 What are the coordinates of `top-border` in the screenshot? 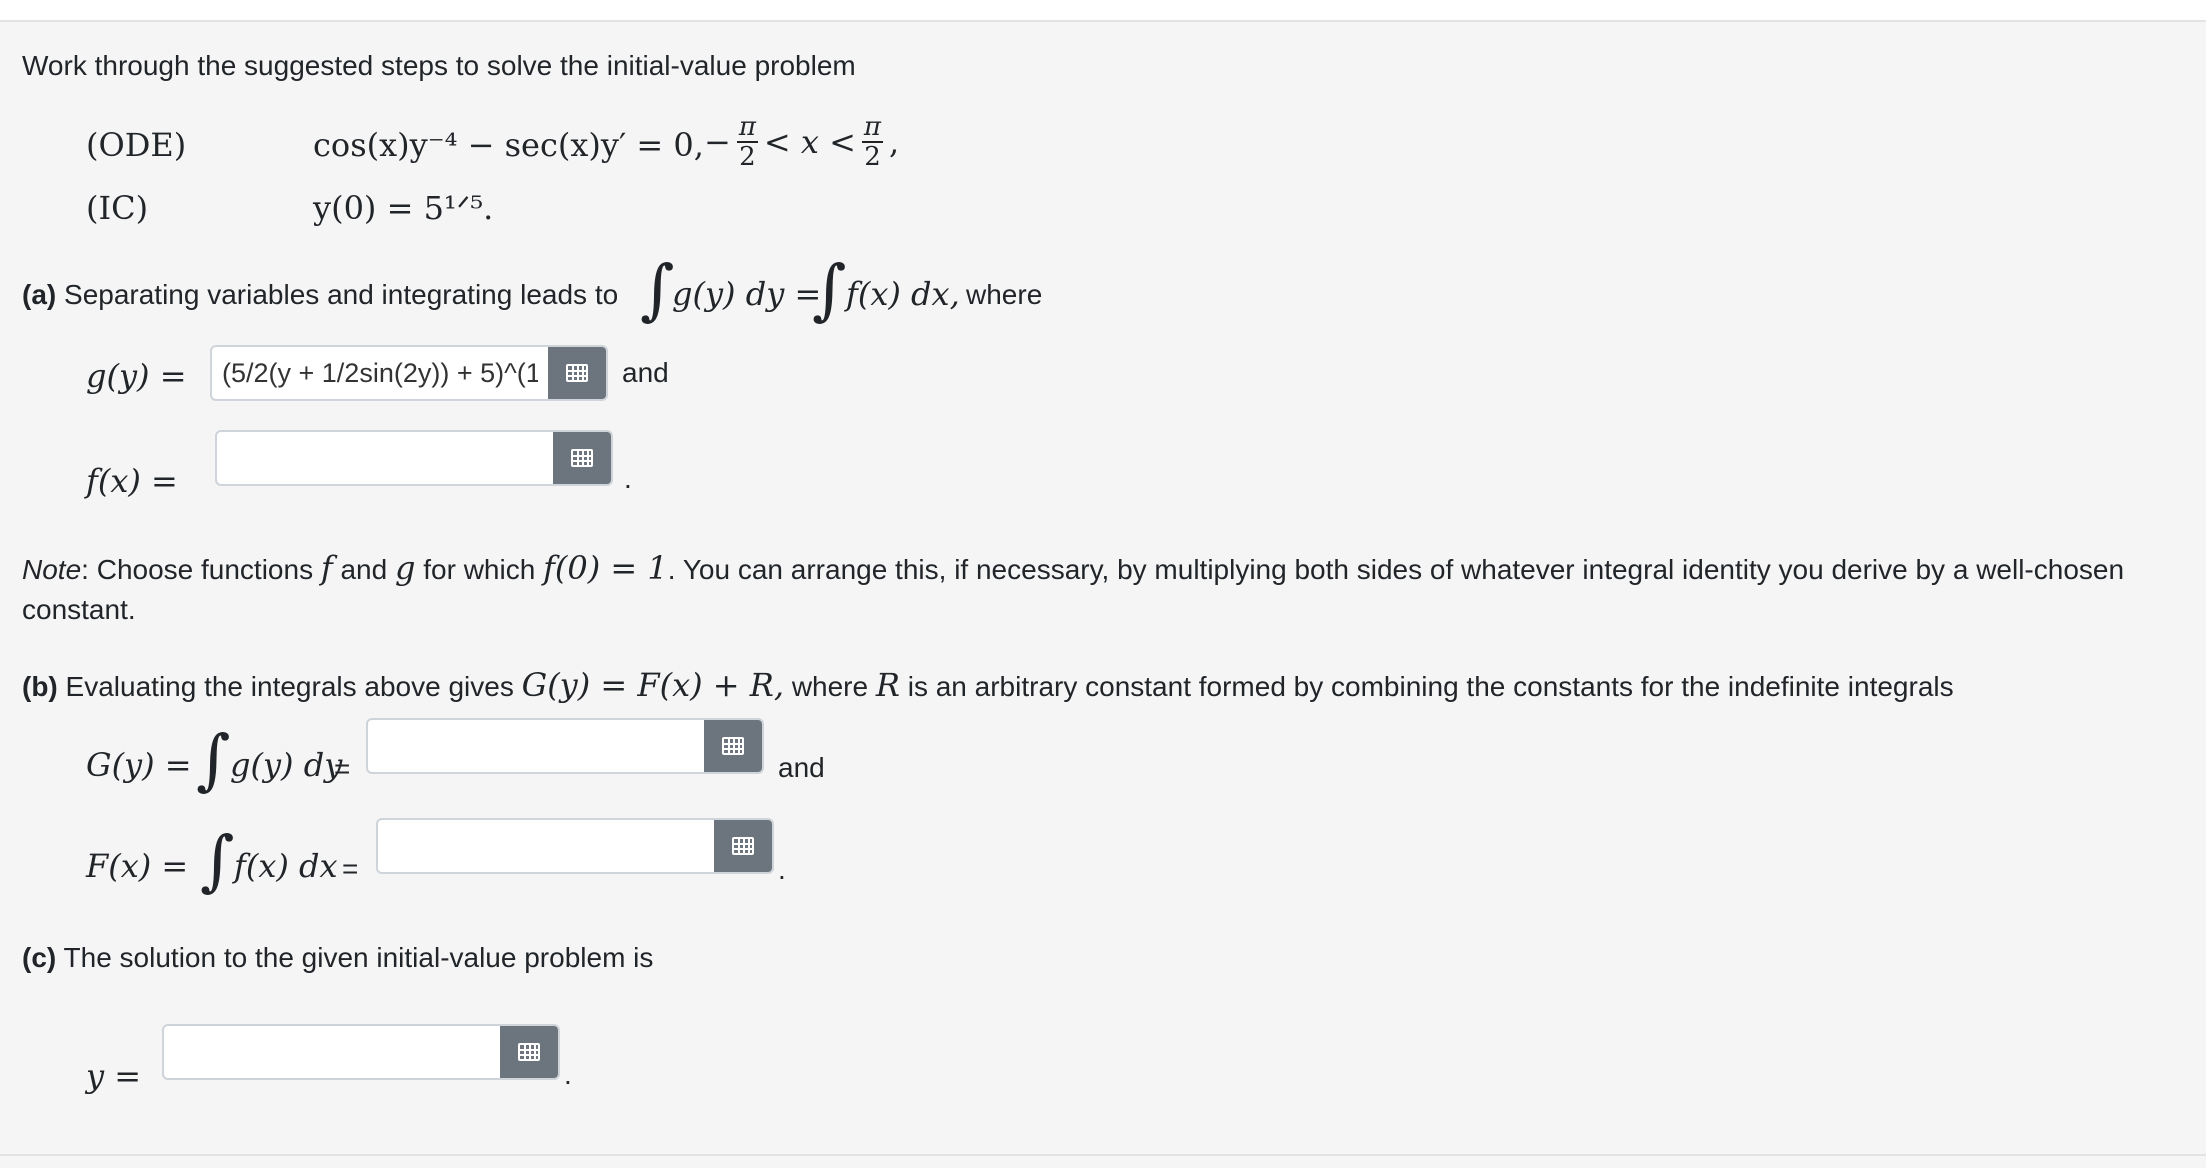 It's located at (1103, 11).